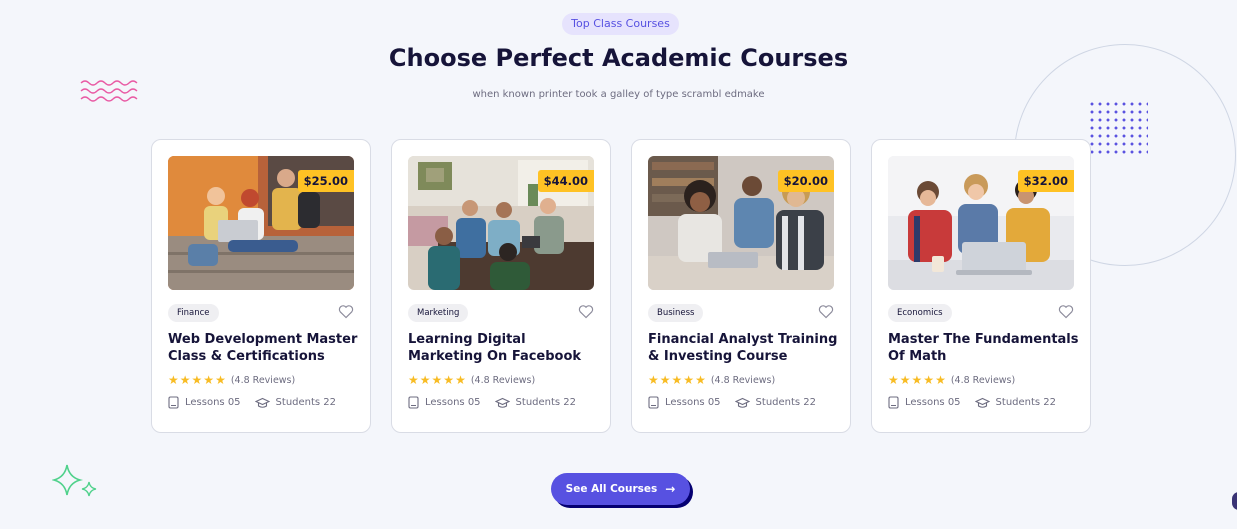  I want to click on course-title: Learning Digital Marketing On Facebook, so click(504, 348).